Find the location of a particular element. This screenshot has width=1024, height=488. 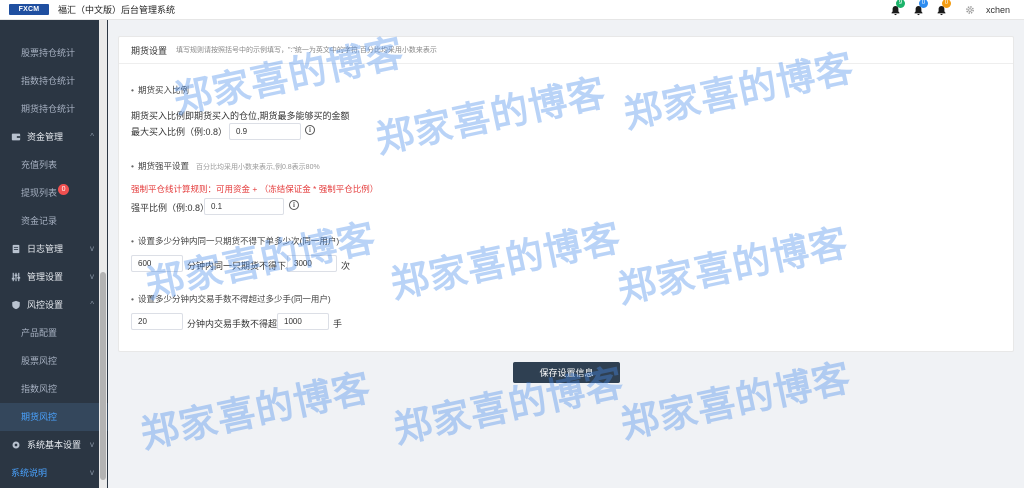

sidebar-item-label: 指数风控 is located at coordinates (39, 389).